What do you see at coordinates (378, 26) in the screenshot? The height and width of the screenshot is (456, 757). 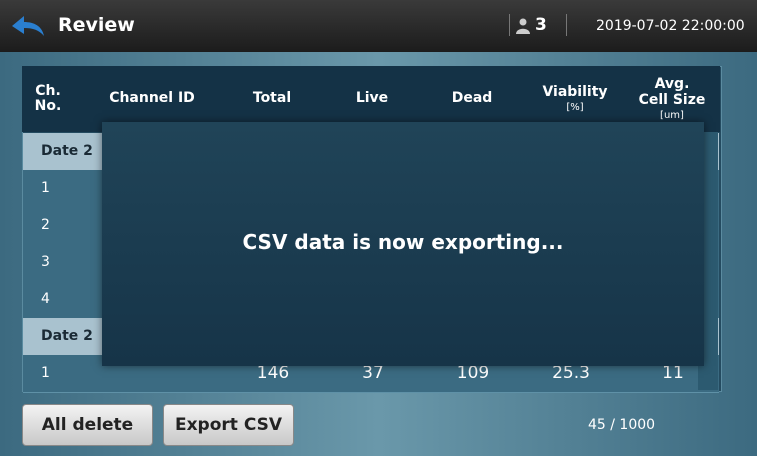 I see `top-bar: Review 3 2019-07-02 22:00:00` at bounding box center [378, 26].